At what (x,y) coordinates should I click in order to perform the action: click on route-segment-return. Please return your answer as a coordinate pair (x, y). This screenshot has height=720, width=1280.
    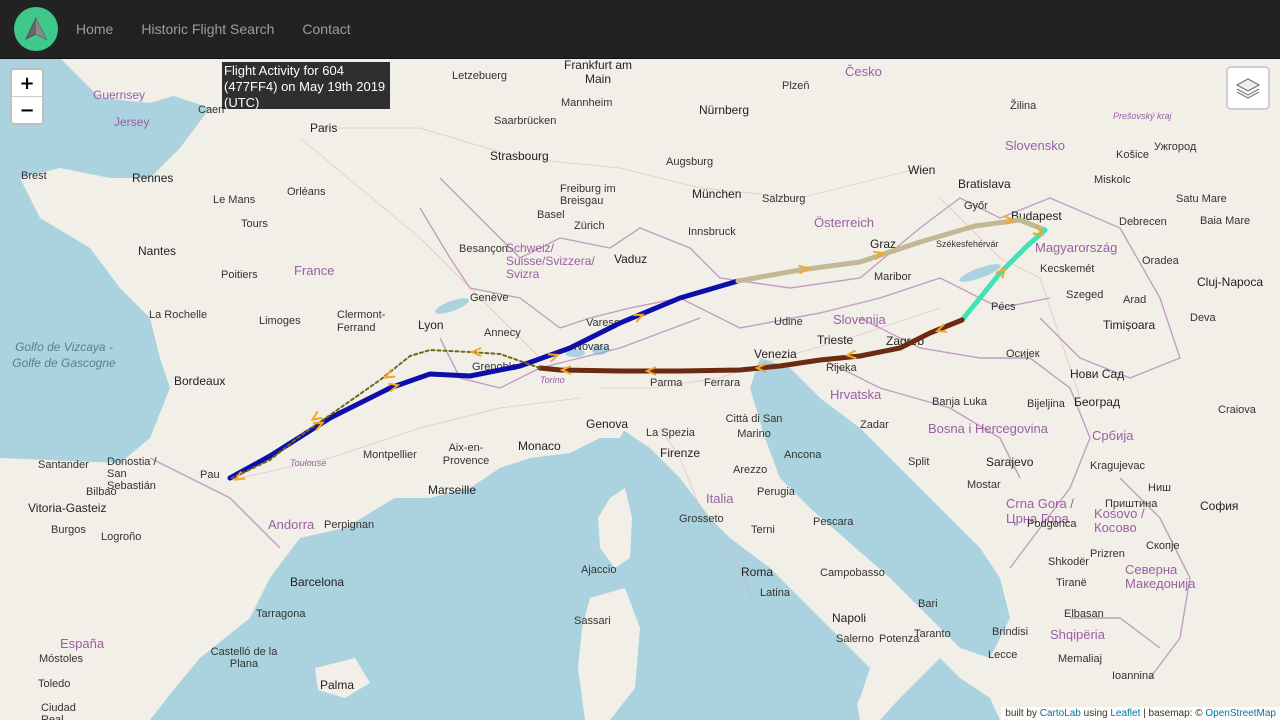
    Looking at the image, I should click on (751, 345).